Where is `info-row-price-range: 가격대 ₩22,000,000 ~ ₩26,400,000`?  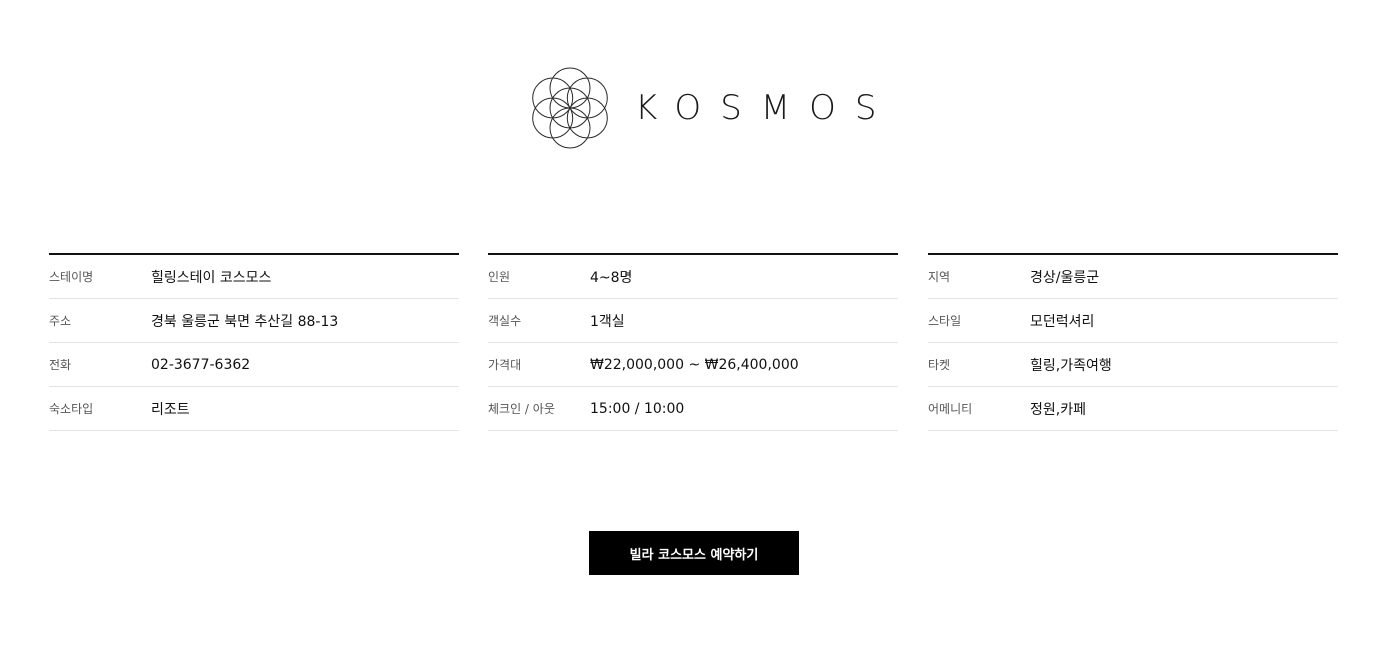
info-row-price-range: 가격대 ₩22,000,000 ~ ₩26,400,000 is located at coordinates (693, 365).